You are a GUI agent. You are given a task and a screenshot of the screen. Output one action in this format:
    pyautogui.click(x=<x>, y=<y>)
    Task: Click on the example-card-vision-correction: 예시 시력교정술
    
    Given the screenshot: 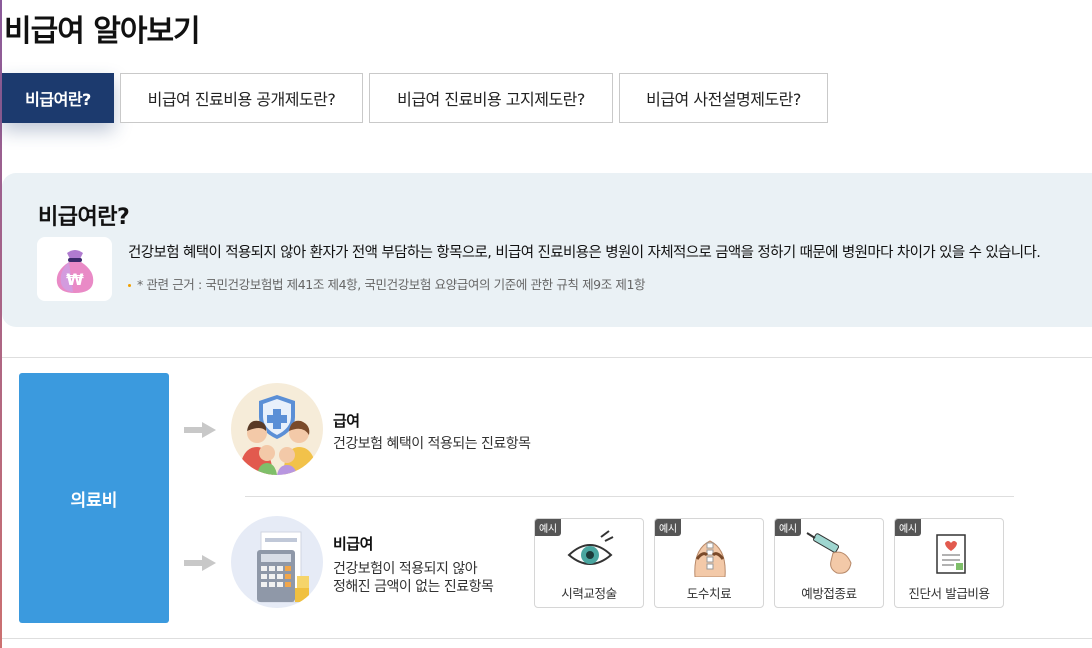 What is the action you would take?
    pyautogui.click(x=589, y=563)
    